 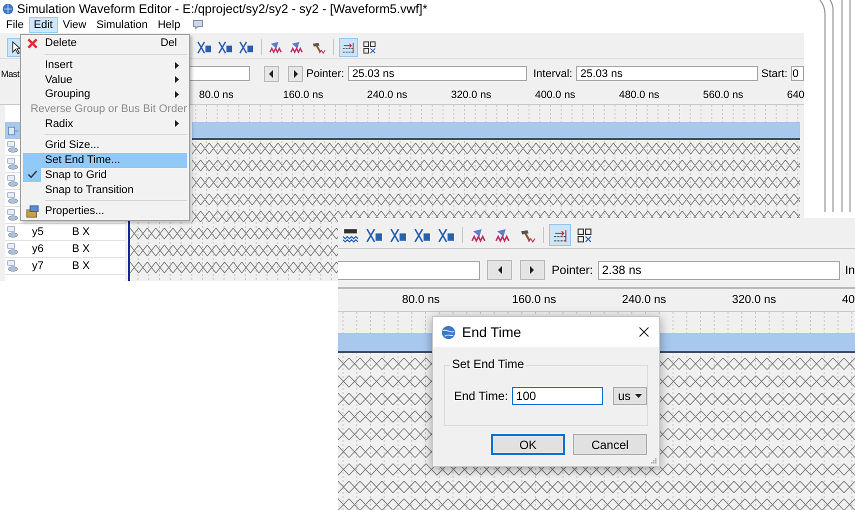 What do you see at coordinates (653, 460) in the screenshot?
I see `resize-grip-icon` at bounding box center [653, 460].